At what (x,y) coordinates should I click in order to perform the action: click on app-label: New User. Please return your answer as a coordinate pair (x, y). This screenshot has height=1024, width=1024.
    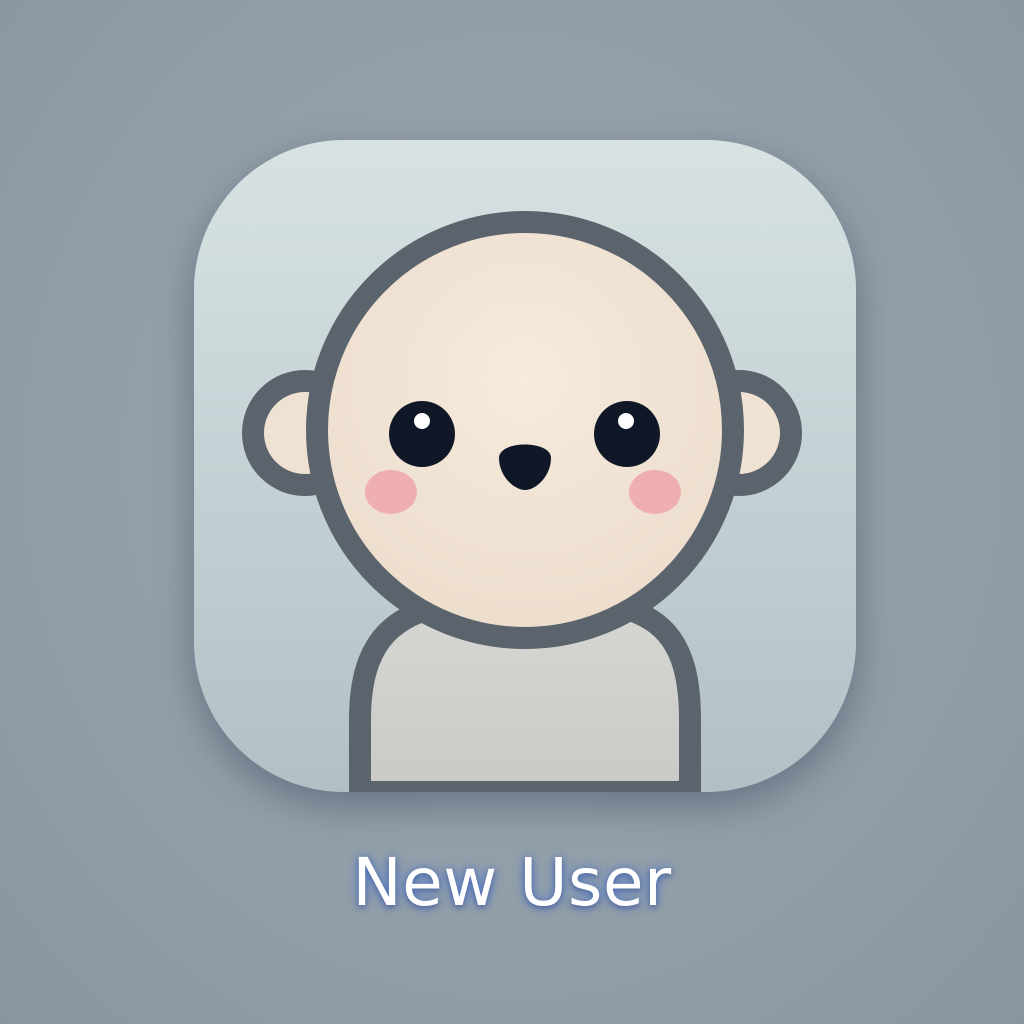
    Looking at the image, I should click on (512, 883).